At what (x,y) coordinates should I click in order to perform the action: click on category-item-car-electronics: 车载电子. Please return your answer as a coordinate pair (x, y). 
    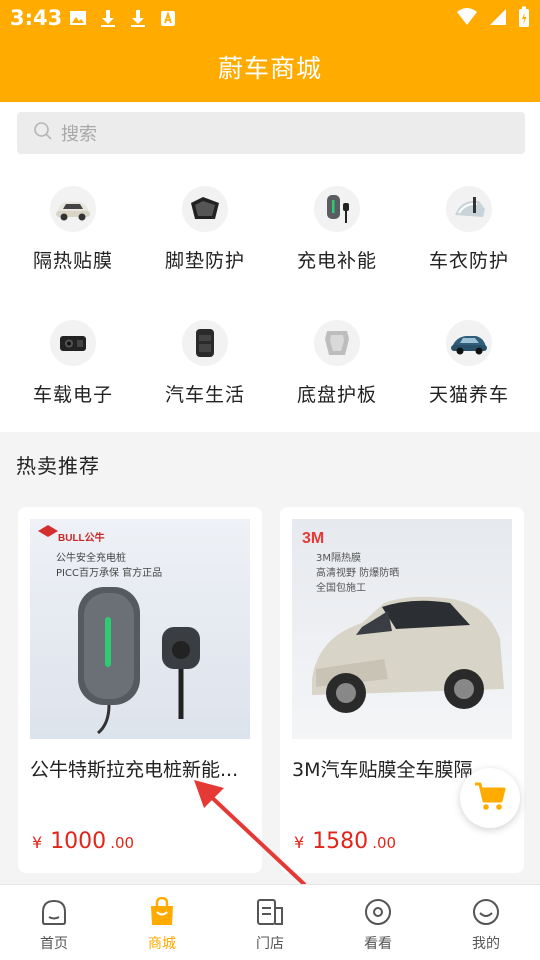
    Looking at the image, I should click on (73, 363).